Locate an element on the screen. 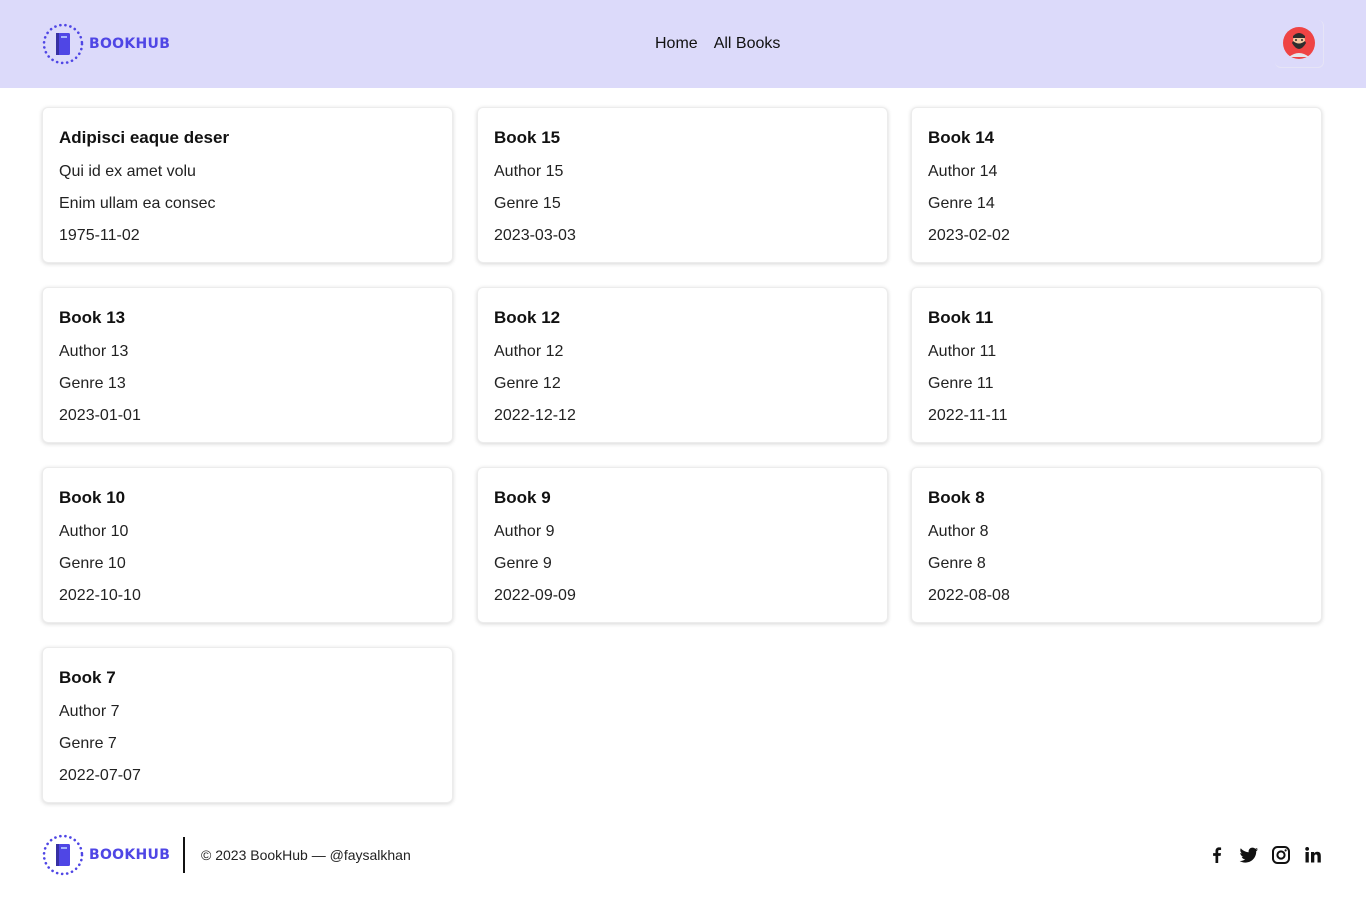 Image resolution: width=1366 pixels, height=907 pixels. book-date: 1975-11-02 is located at coordinates (99, 235).